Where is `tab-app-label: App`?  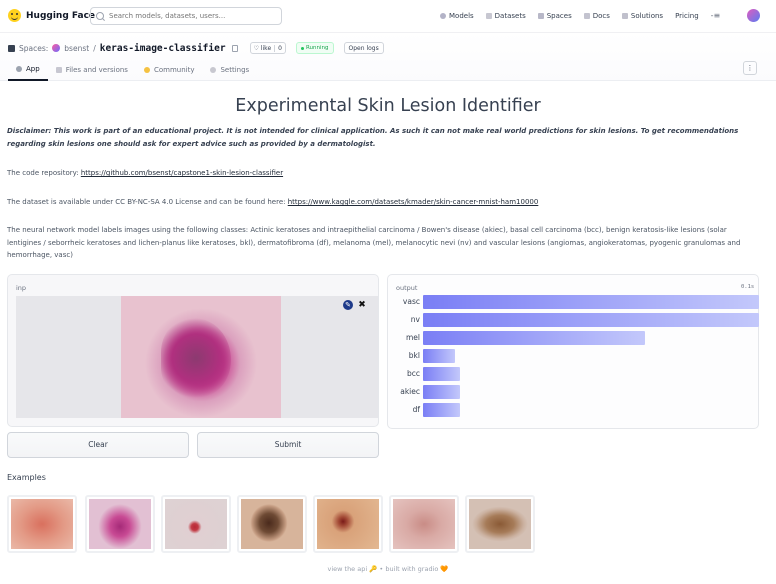
tab-app-label: App is located at coordinates (33, 69).